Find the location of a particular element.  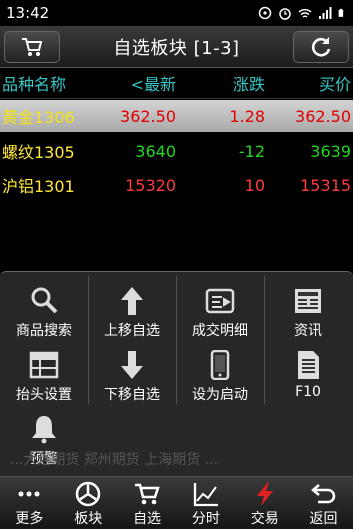

timeshare-icon is located at coordinates (205, 495).